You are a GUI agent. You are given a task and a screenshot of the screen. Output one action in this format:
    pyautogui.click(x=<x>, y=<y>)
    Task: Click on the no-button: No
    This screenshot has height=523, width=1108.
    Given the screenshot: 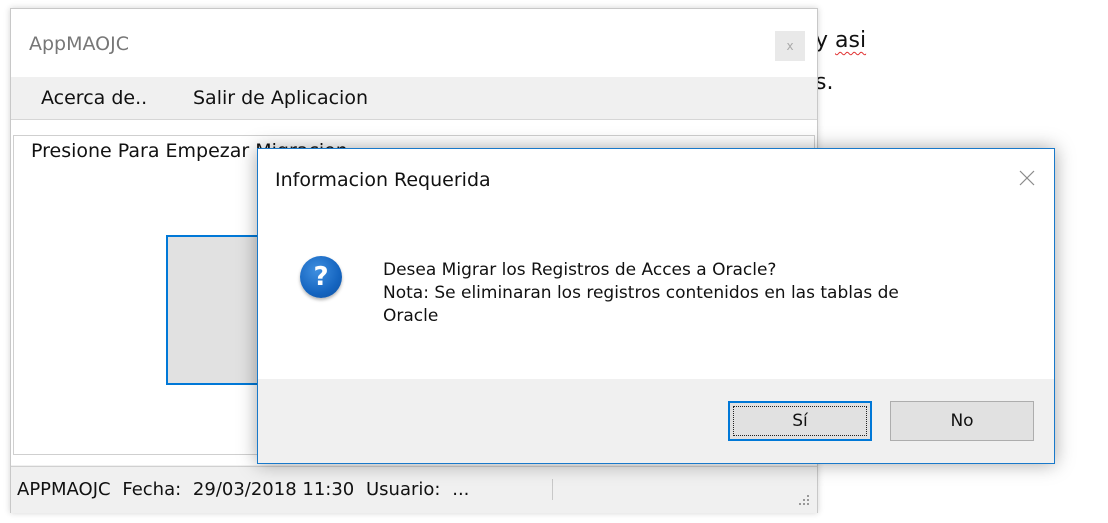 What is the action you would take?
    pyautogui.click(x=962, y=421)
    